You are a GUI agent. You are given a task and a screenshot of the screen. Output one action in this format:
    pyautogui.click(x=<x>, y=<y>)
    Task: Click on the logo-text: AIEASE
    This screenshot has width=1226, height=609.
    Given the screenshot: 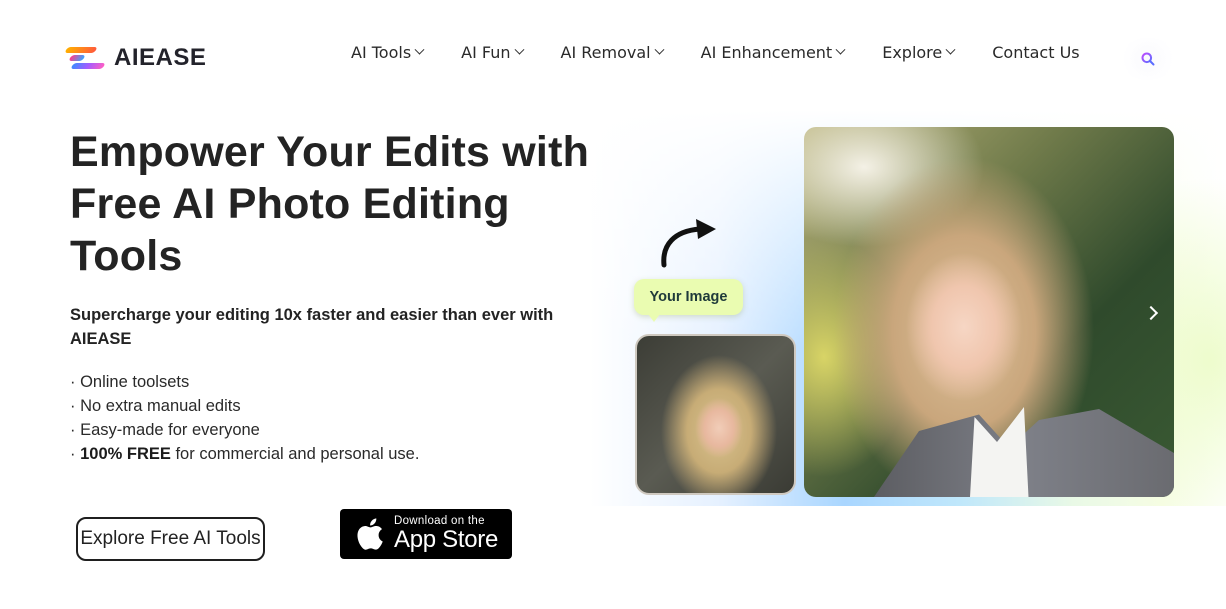 What is the action you would take?
    pyautogui.click(x=160, y=57)
    